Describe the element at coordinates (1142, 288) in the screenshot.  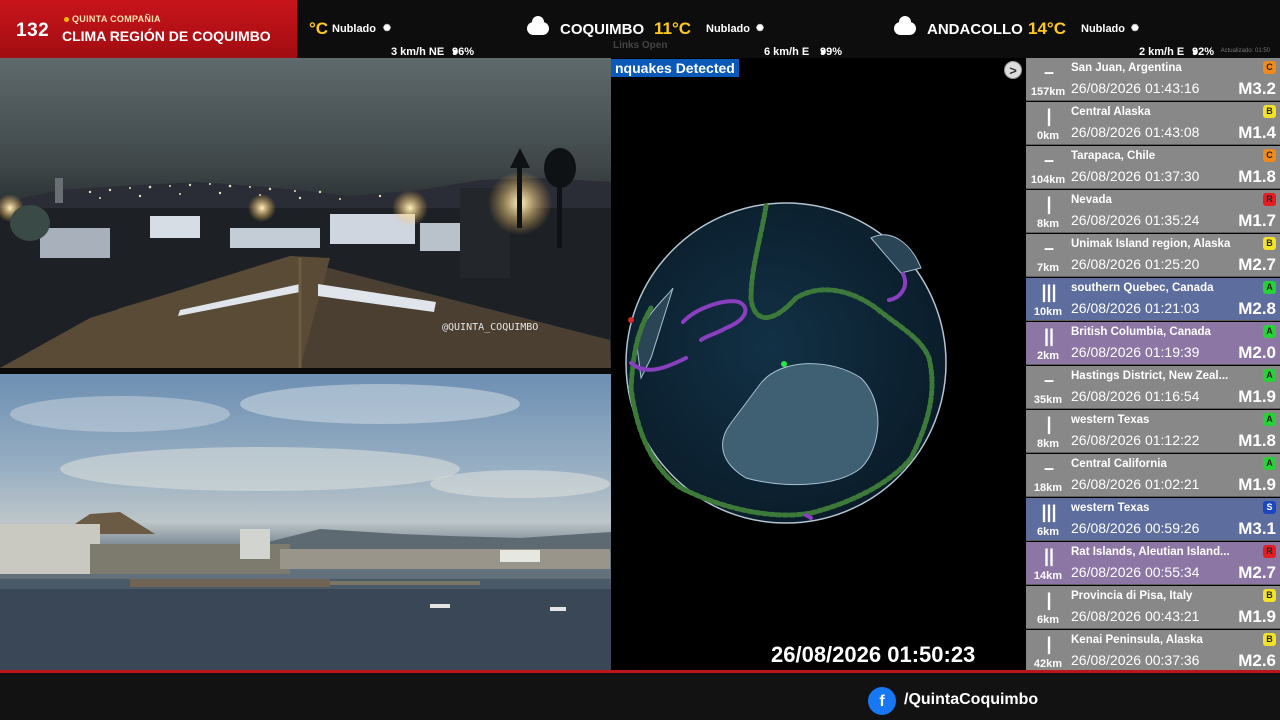
I see `quake-location: southern Quebec, Canada` at that location.